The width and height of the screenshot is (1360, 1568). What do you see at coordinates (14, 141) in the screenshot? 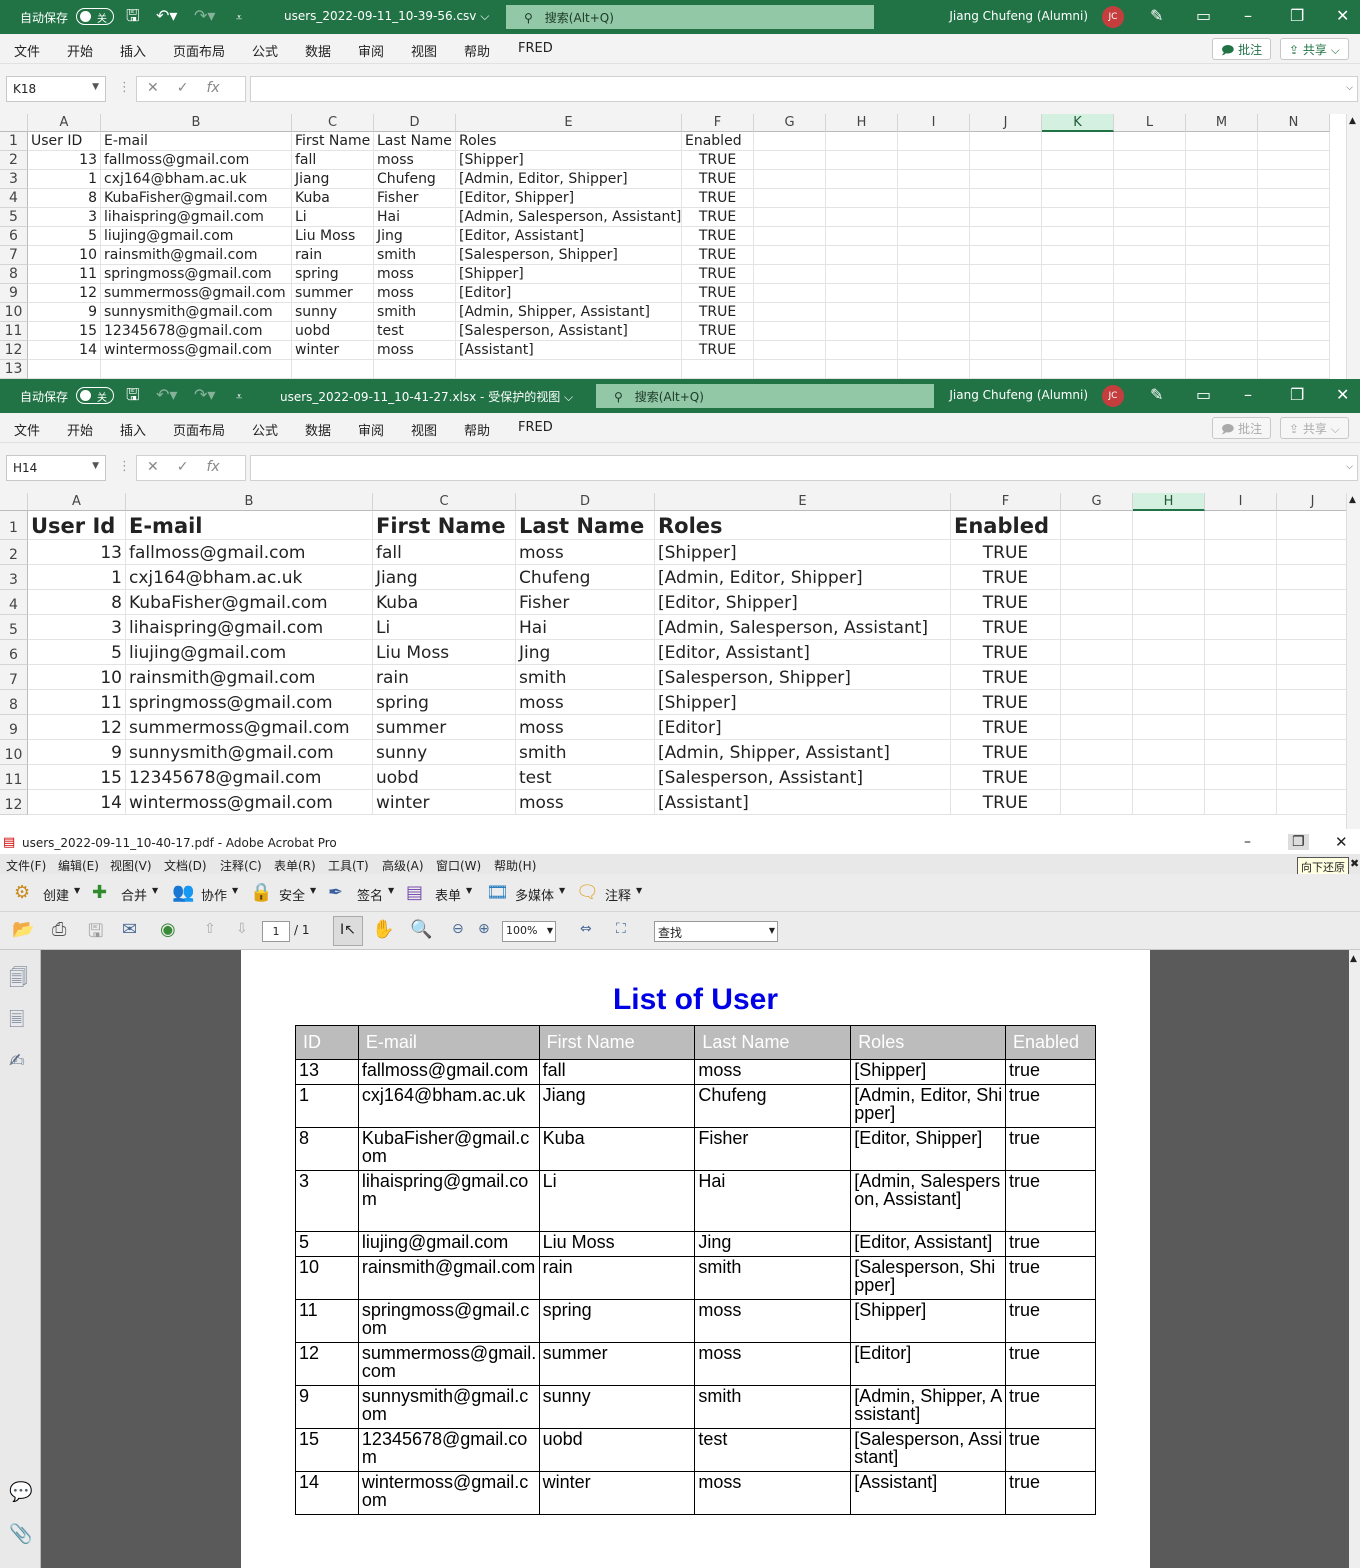
I see `row-header: 1` at bounding box center [14, 141].